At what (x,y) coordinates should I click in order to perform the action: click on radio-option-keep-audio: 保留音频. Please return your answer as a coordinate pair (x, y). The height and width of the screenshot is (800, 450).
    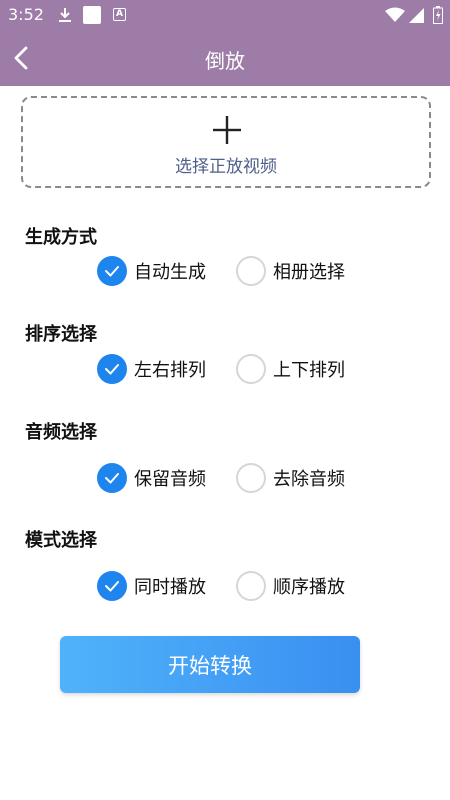
    Looking at the image, I should click on (151, 478).